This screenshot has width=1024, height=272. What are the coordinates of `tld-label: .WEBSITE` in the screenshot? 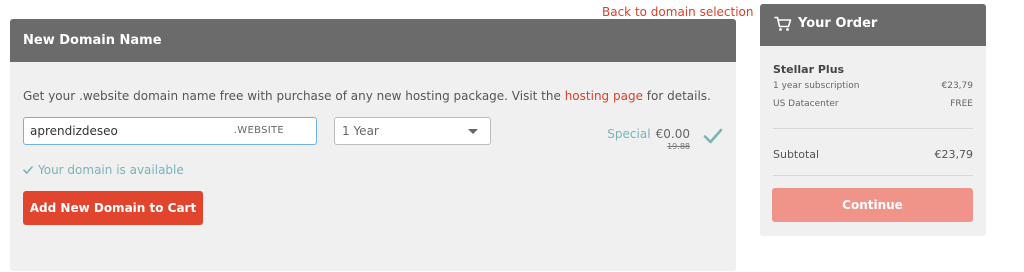 It's located at (258, 130).